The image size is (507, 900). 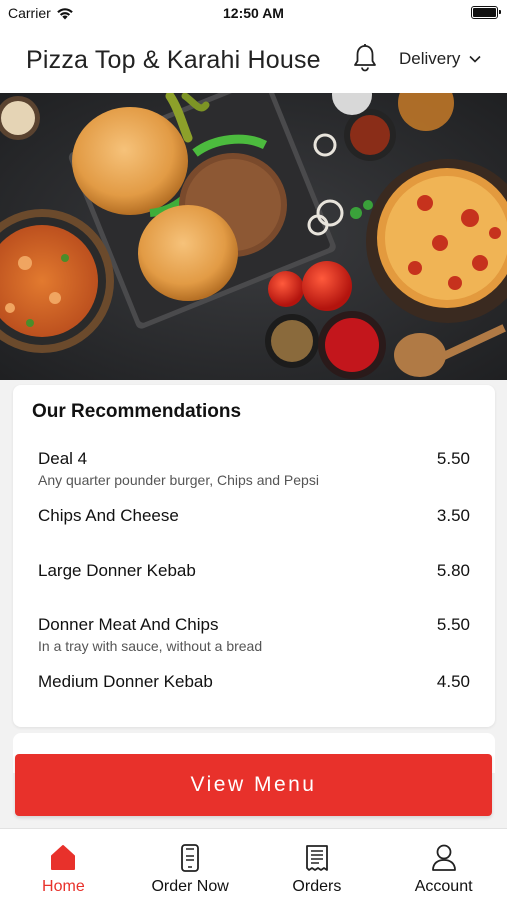 I want to click on receipt-icon, so click(x=316, y=858).